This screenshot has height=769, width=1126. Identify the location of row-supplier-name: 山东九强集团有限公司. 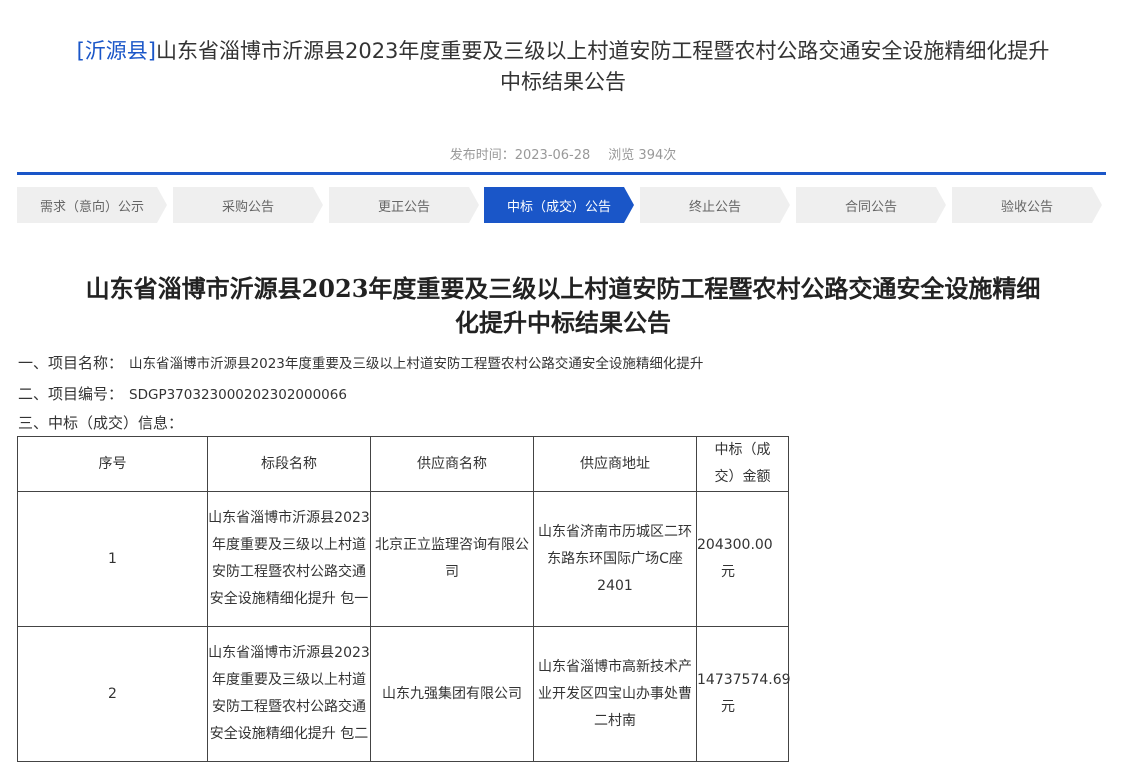
(452, 694).